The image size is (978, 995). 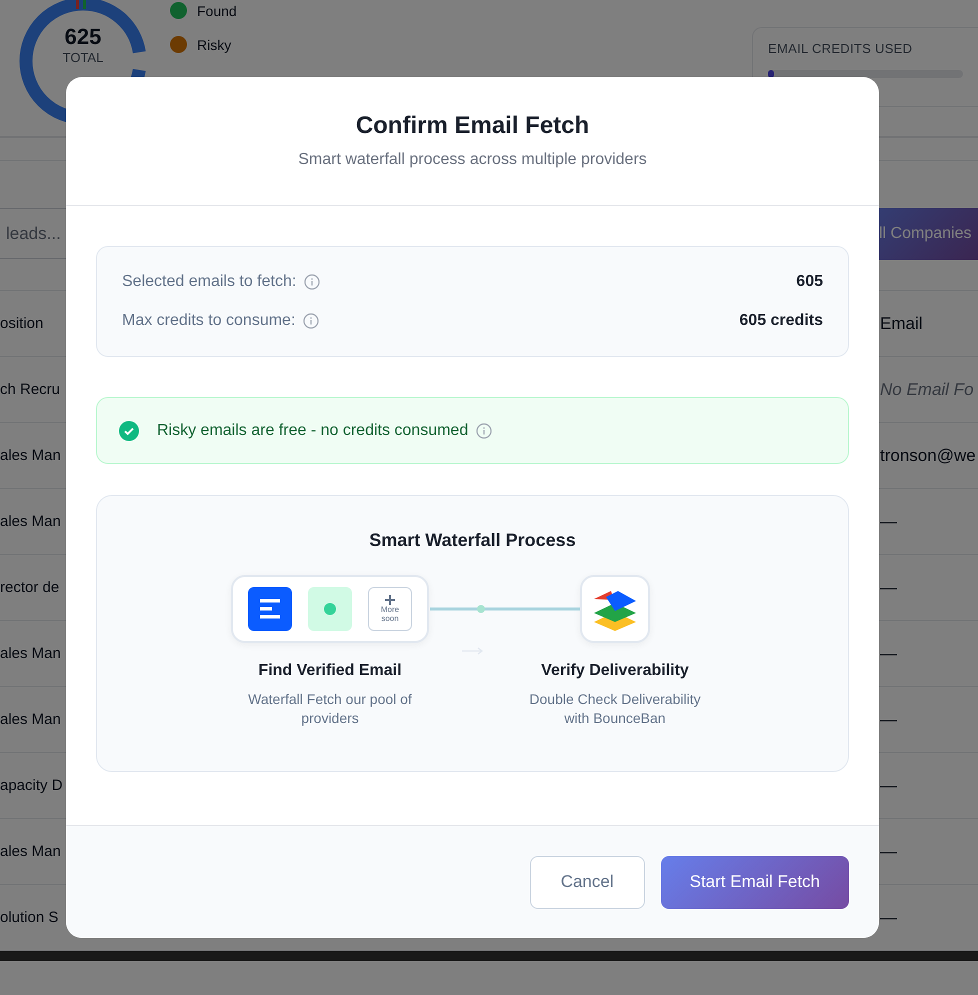 What do you see at coordinates (473, 126) in the screenshot?
I see `dialog-title: Confirm Email Fetch` at bounding box center [473, 126].